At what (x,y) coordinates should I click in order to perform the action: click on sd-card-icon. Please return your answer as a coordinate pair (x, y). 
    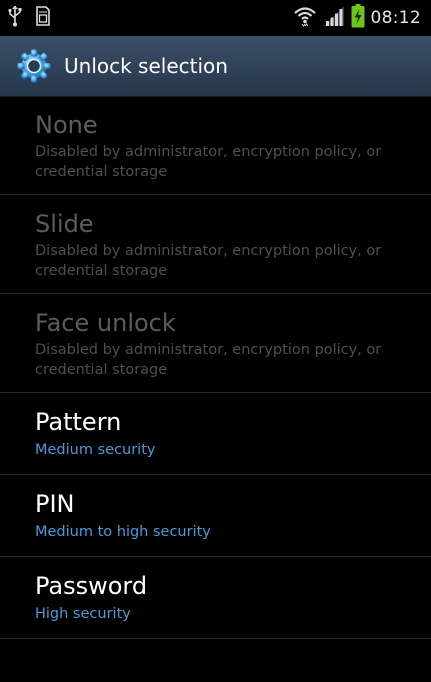
    Looking at the image, I should click on (43, 18).